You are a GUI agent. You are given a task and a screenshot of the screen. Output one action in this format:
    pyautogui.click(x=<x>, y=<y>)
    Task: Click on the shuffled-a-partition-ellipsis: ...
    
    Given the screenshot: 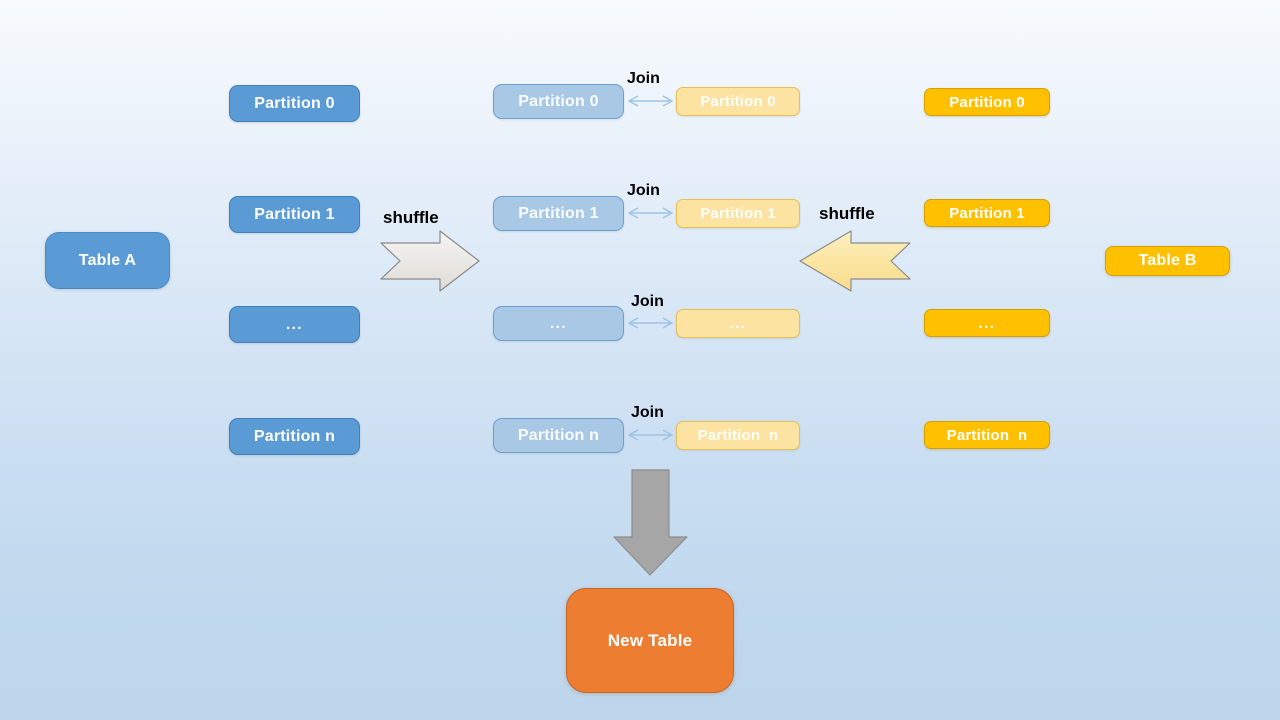 What is the action you would take?
    pyautogui.click(x=558, y=323)
    